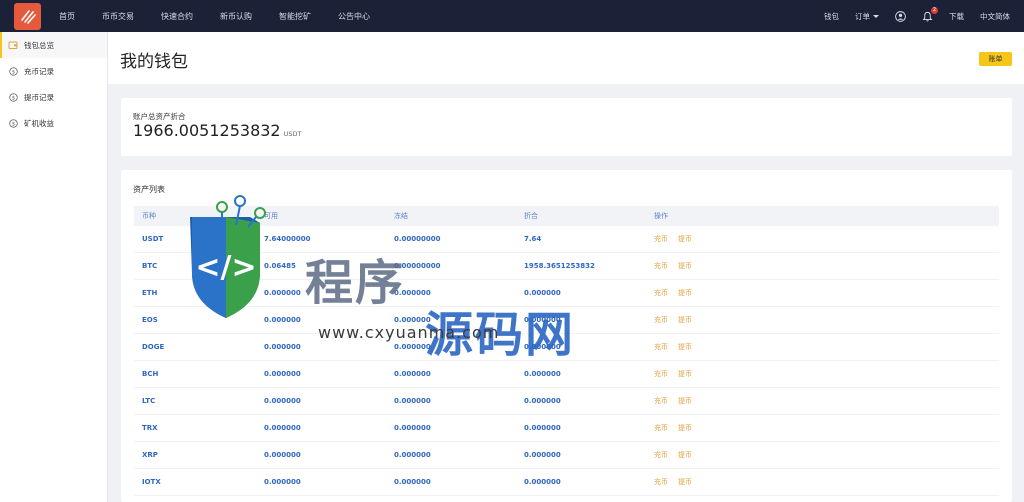  Describe the element at coordinates (149, 189) in the screenshot. I see `assets-list-title: 资产列表` at that location.